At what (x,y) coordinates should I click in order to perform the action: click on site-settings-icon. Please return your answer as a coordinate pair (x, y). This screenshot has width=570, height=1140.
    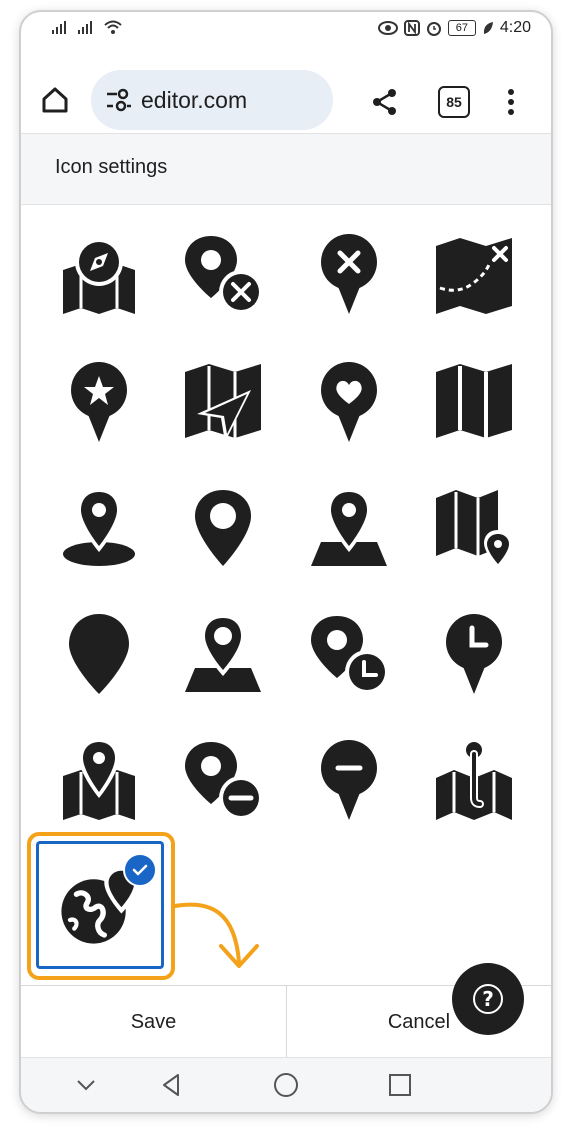
    Looking at the image, I should click on (119, 100).